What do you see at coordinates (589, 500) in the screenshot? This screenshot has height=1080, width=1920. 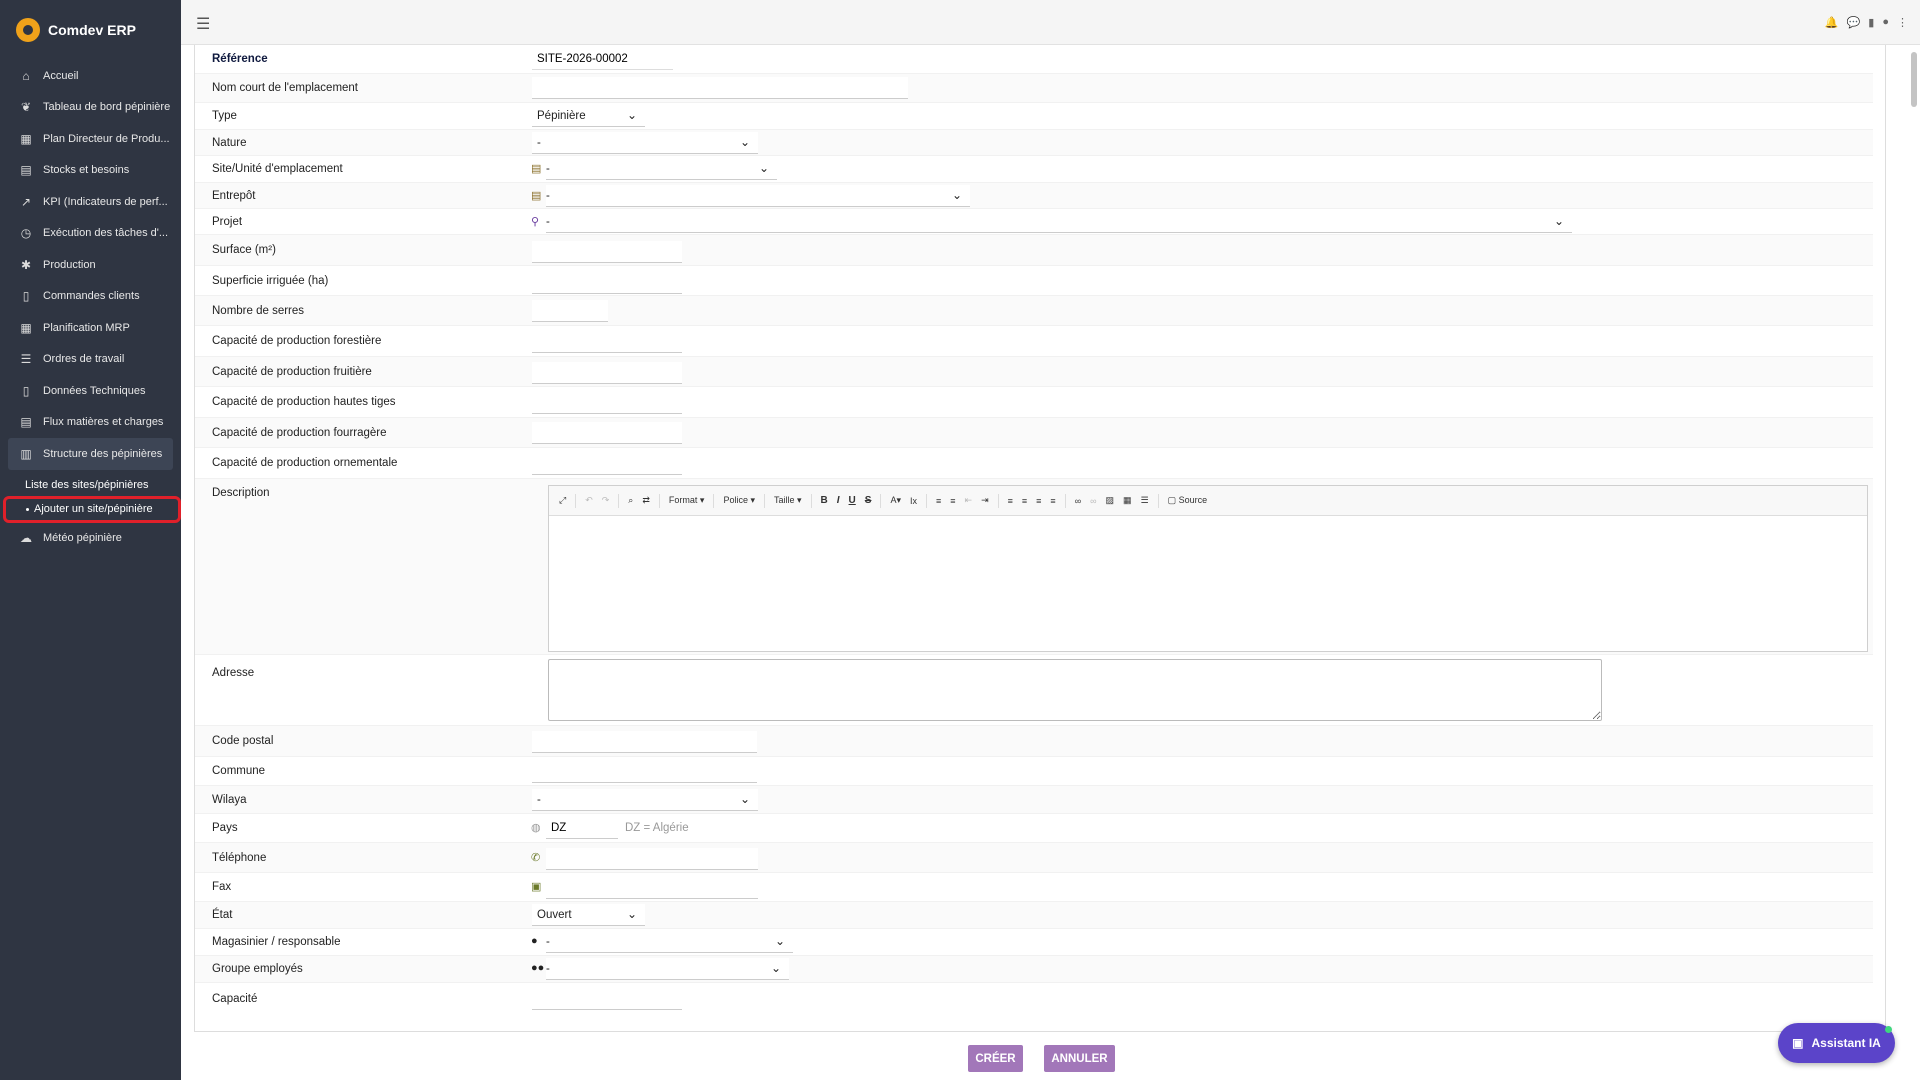 I see `undo-icon: ↶` at bounding box center [589, 500].